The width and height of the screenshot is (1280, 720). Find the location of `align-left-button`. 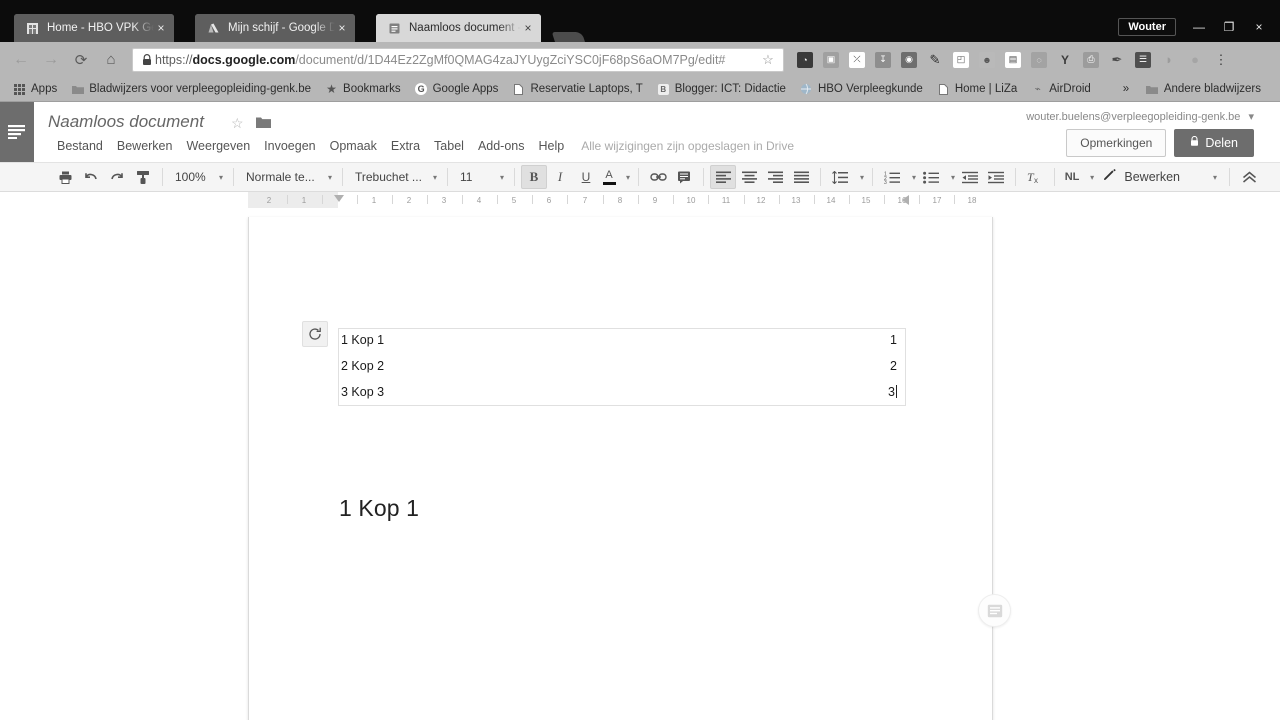

align-left-button is located at coordinates (723, 177).